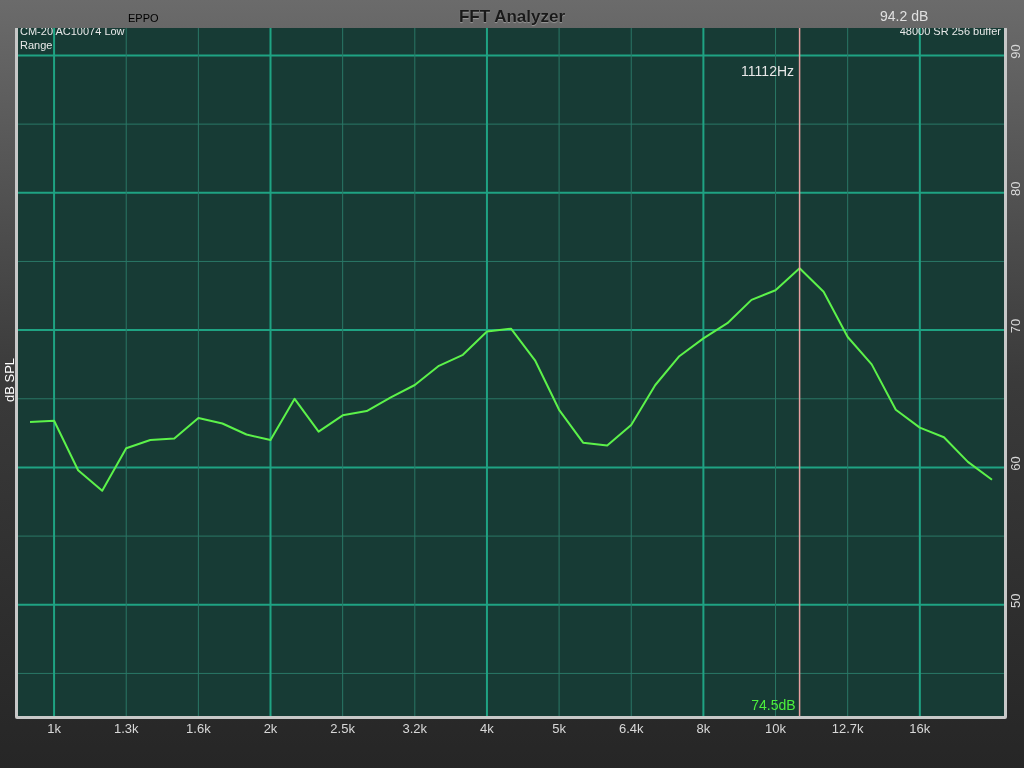 Image resolution: width=1024 pixels, height=768 pixels. Describe the element at coordinates (559, 728) in the screenshot. I see `x-tick-label: 5k` at that location.